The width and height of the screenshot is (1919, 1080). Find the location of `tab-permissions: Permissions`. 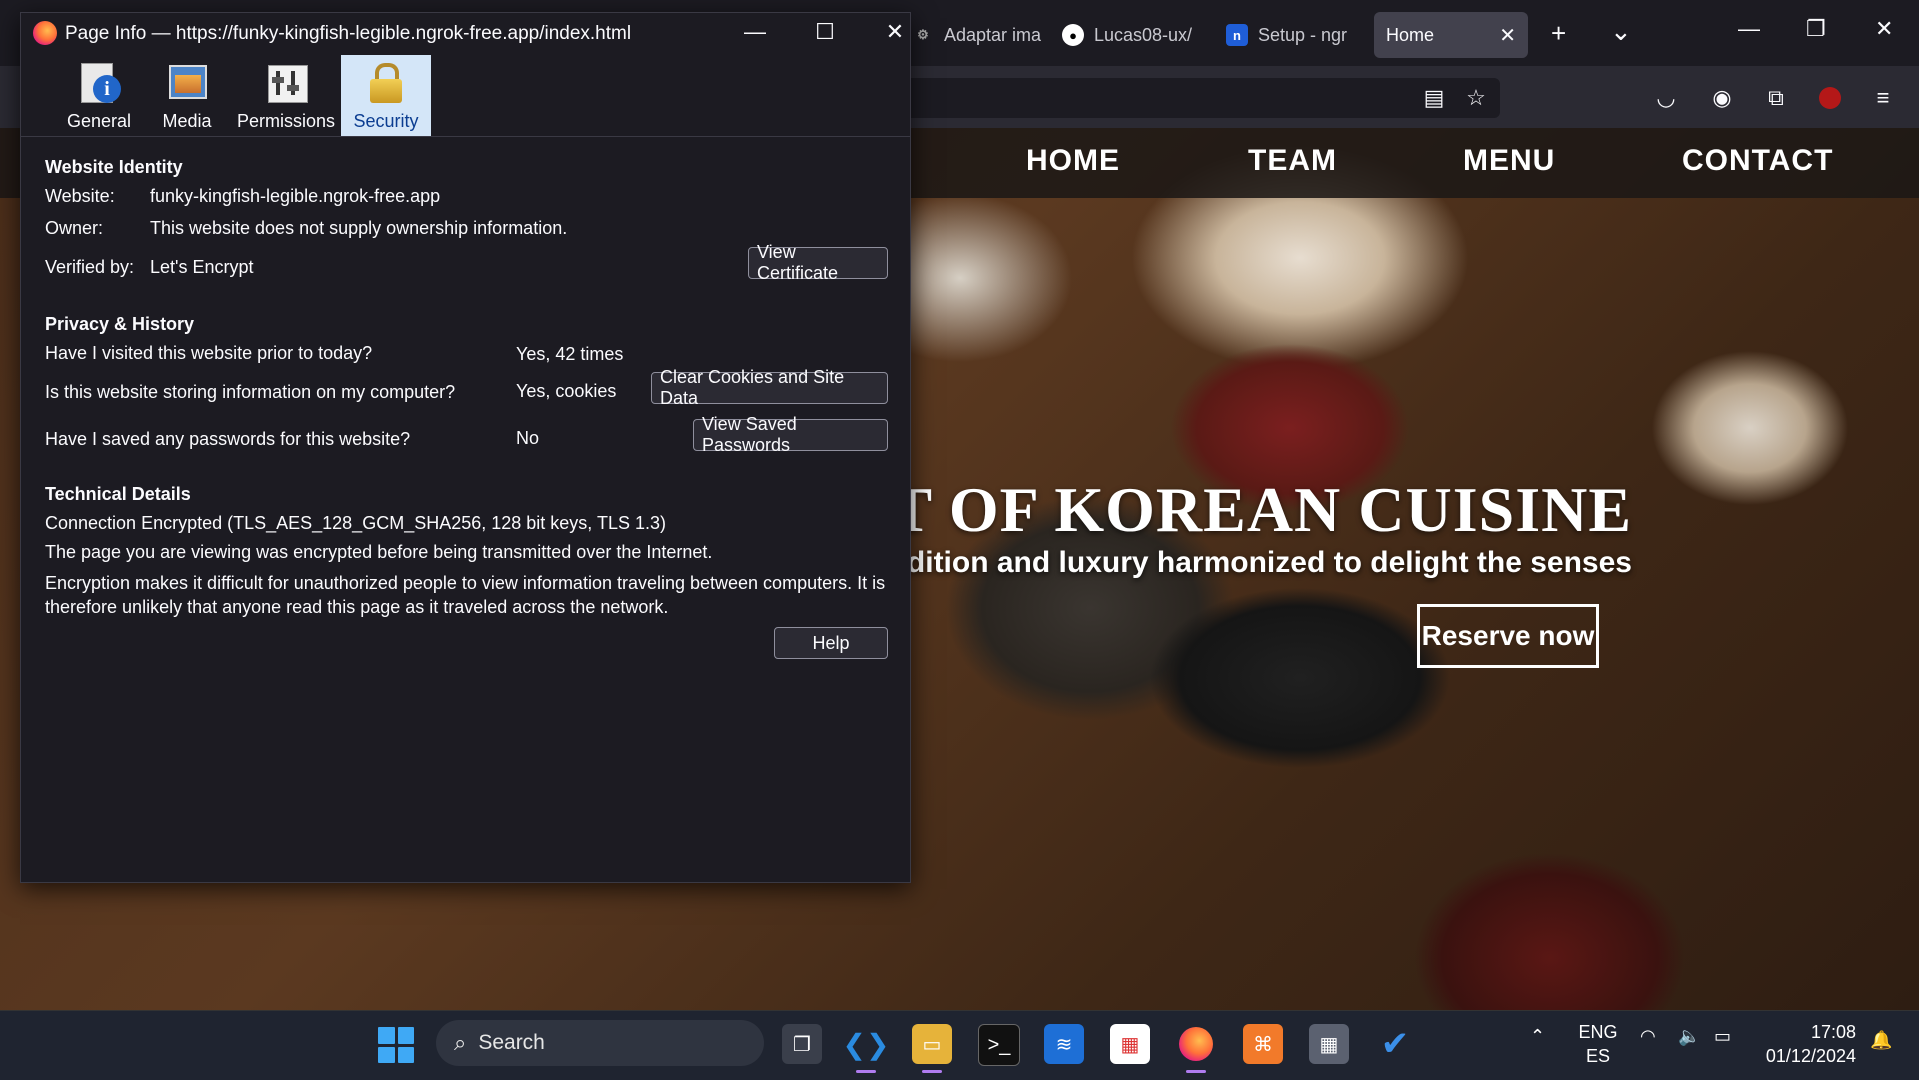

tab-permissions: Permissions is located at coordinates (286, 95).